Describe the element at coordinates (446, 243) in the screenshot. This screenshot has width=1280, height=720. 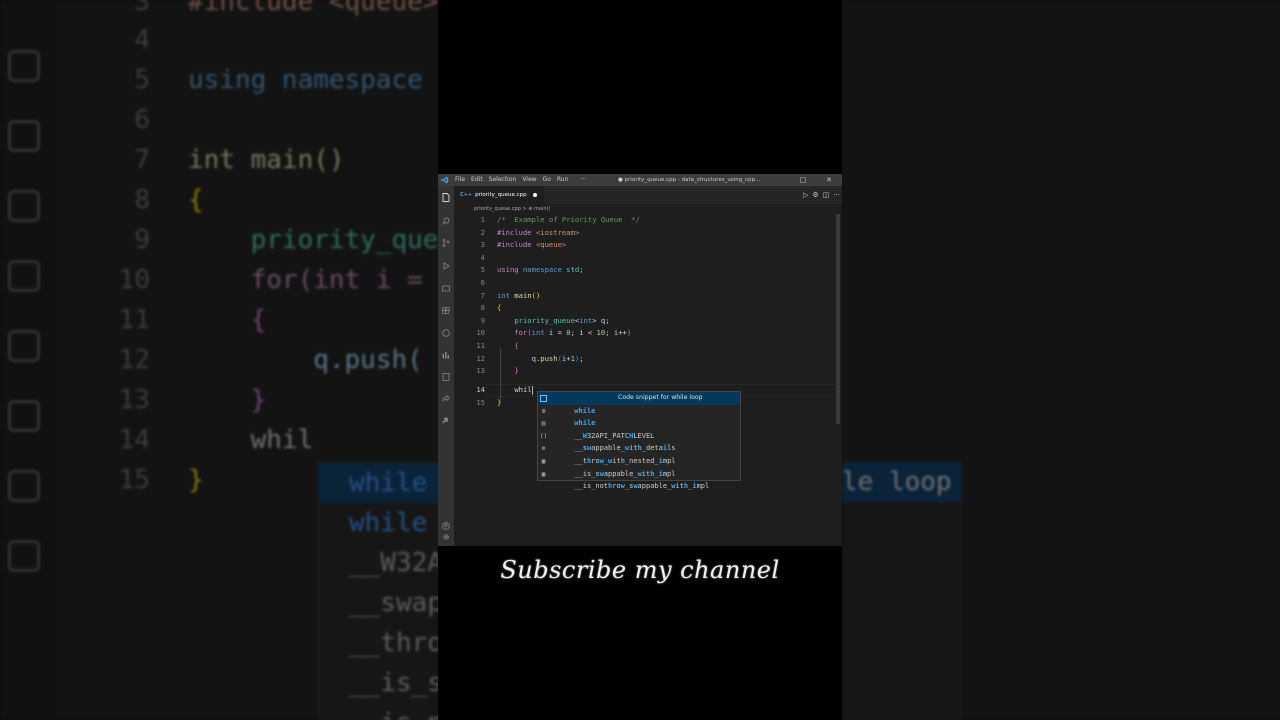
I see `source-control-icon` at that location.